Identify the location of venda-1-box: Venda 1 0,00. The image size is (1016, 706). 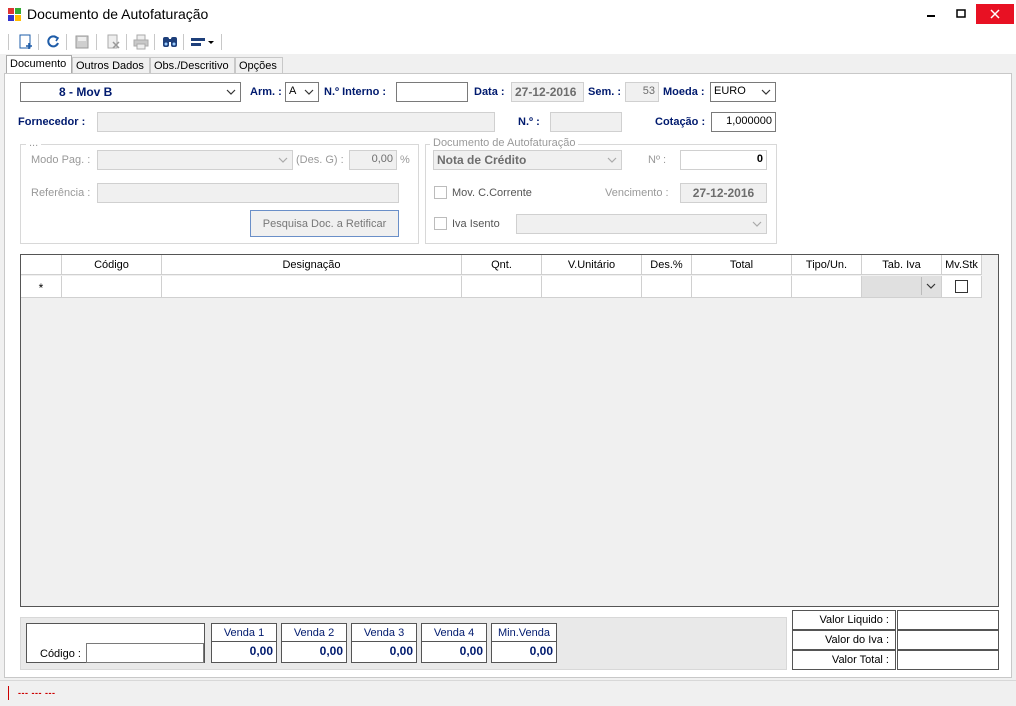
(244, 643).